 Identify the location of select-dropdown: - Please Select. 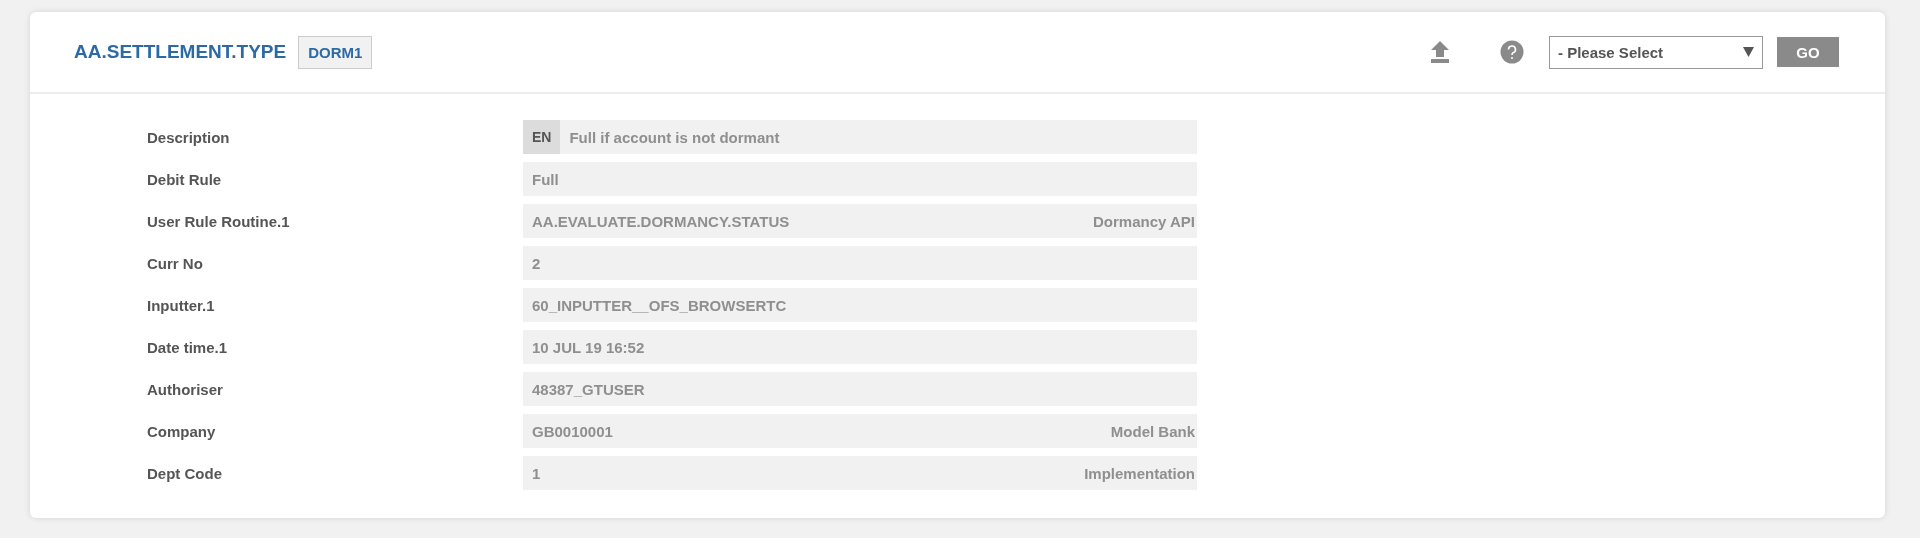
(1656, 52).